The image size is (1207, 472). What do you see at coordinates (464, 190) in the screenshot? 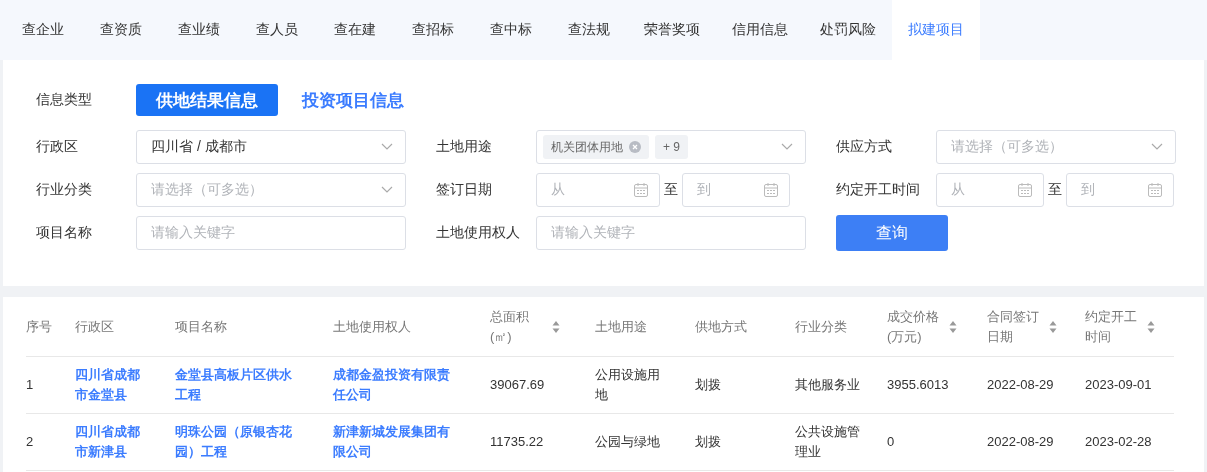
I see `filter-label: 签订日期` at bounding box center [464, 190].